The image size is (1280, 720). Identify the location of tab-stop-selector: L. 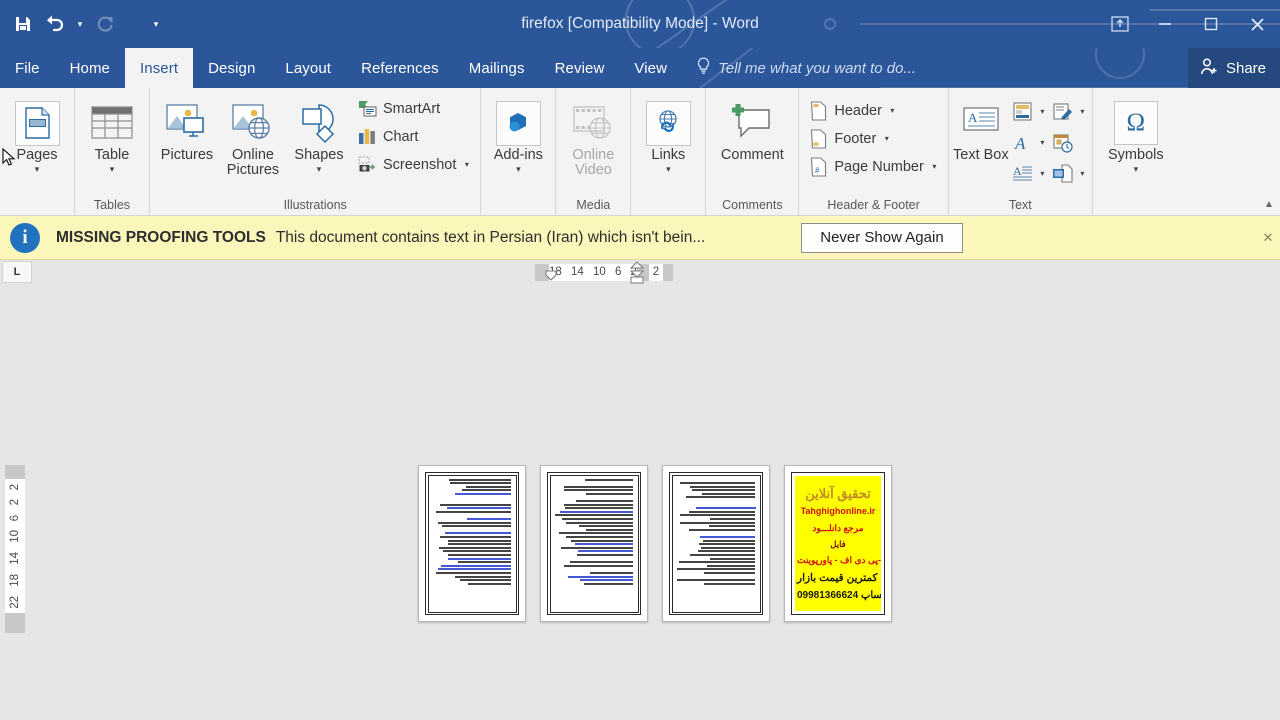
(17, 272).